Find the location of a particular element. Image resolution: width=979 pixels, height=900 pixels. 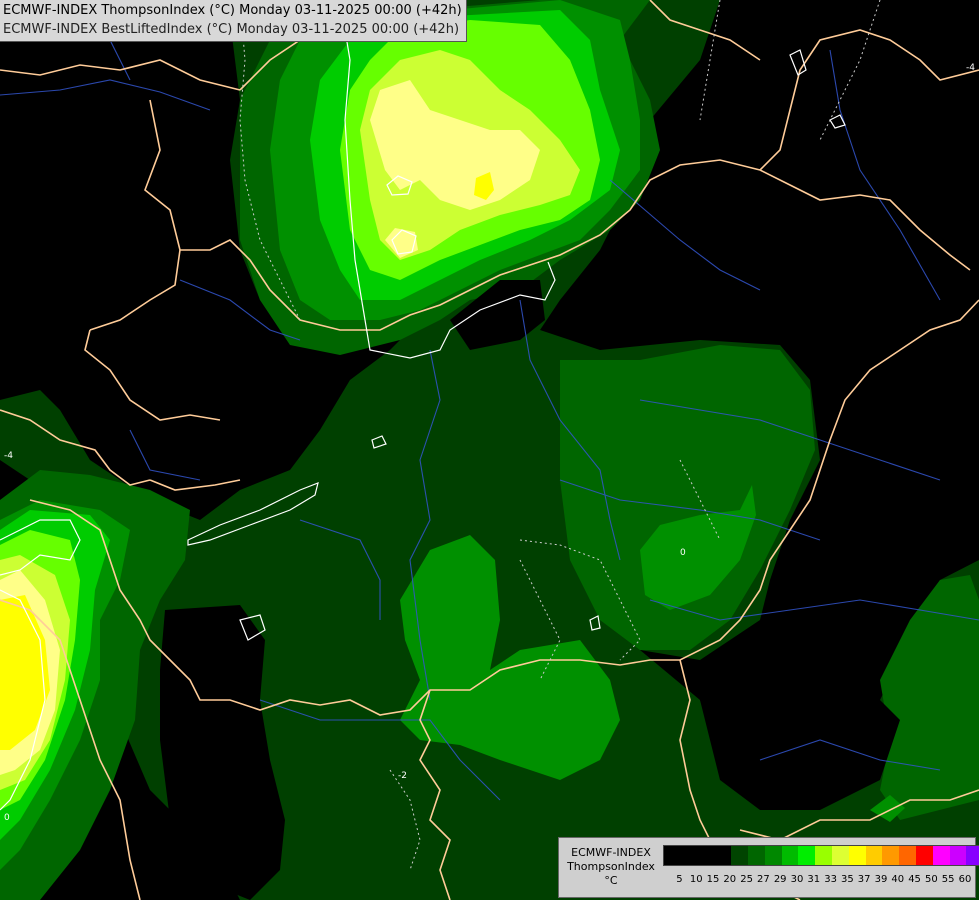

legend-unit: °C is located at coordinates (611, 880).